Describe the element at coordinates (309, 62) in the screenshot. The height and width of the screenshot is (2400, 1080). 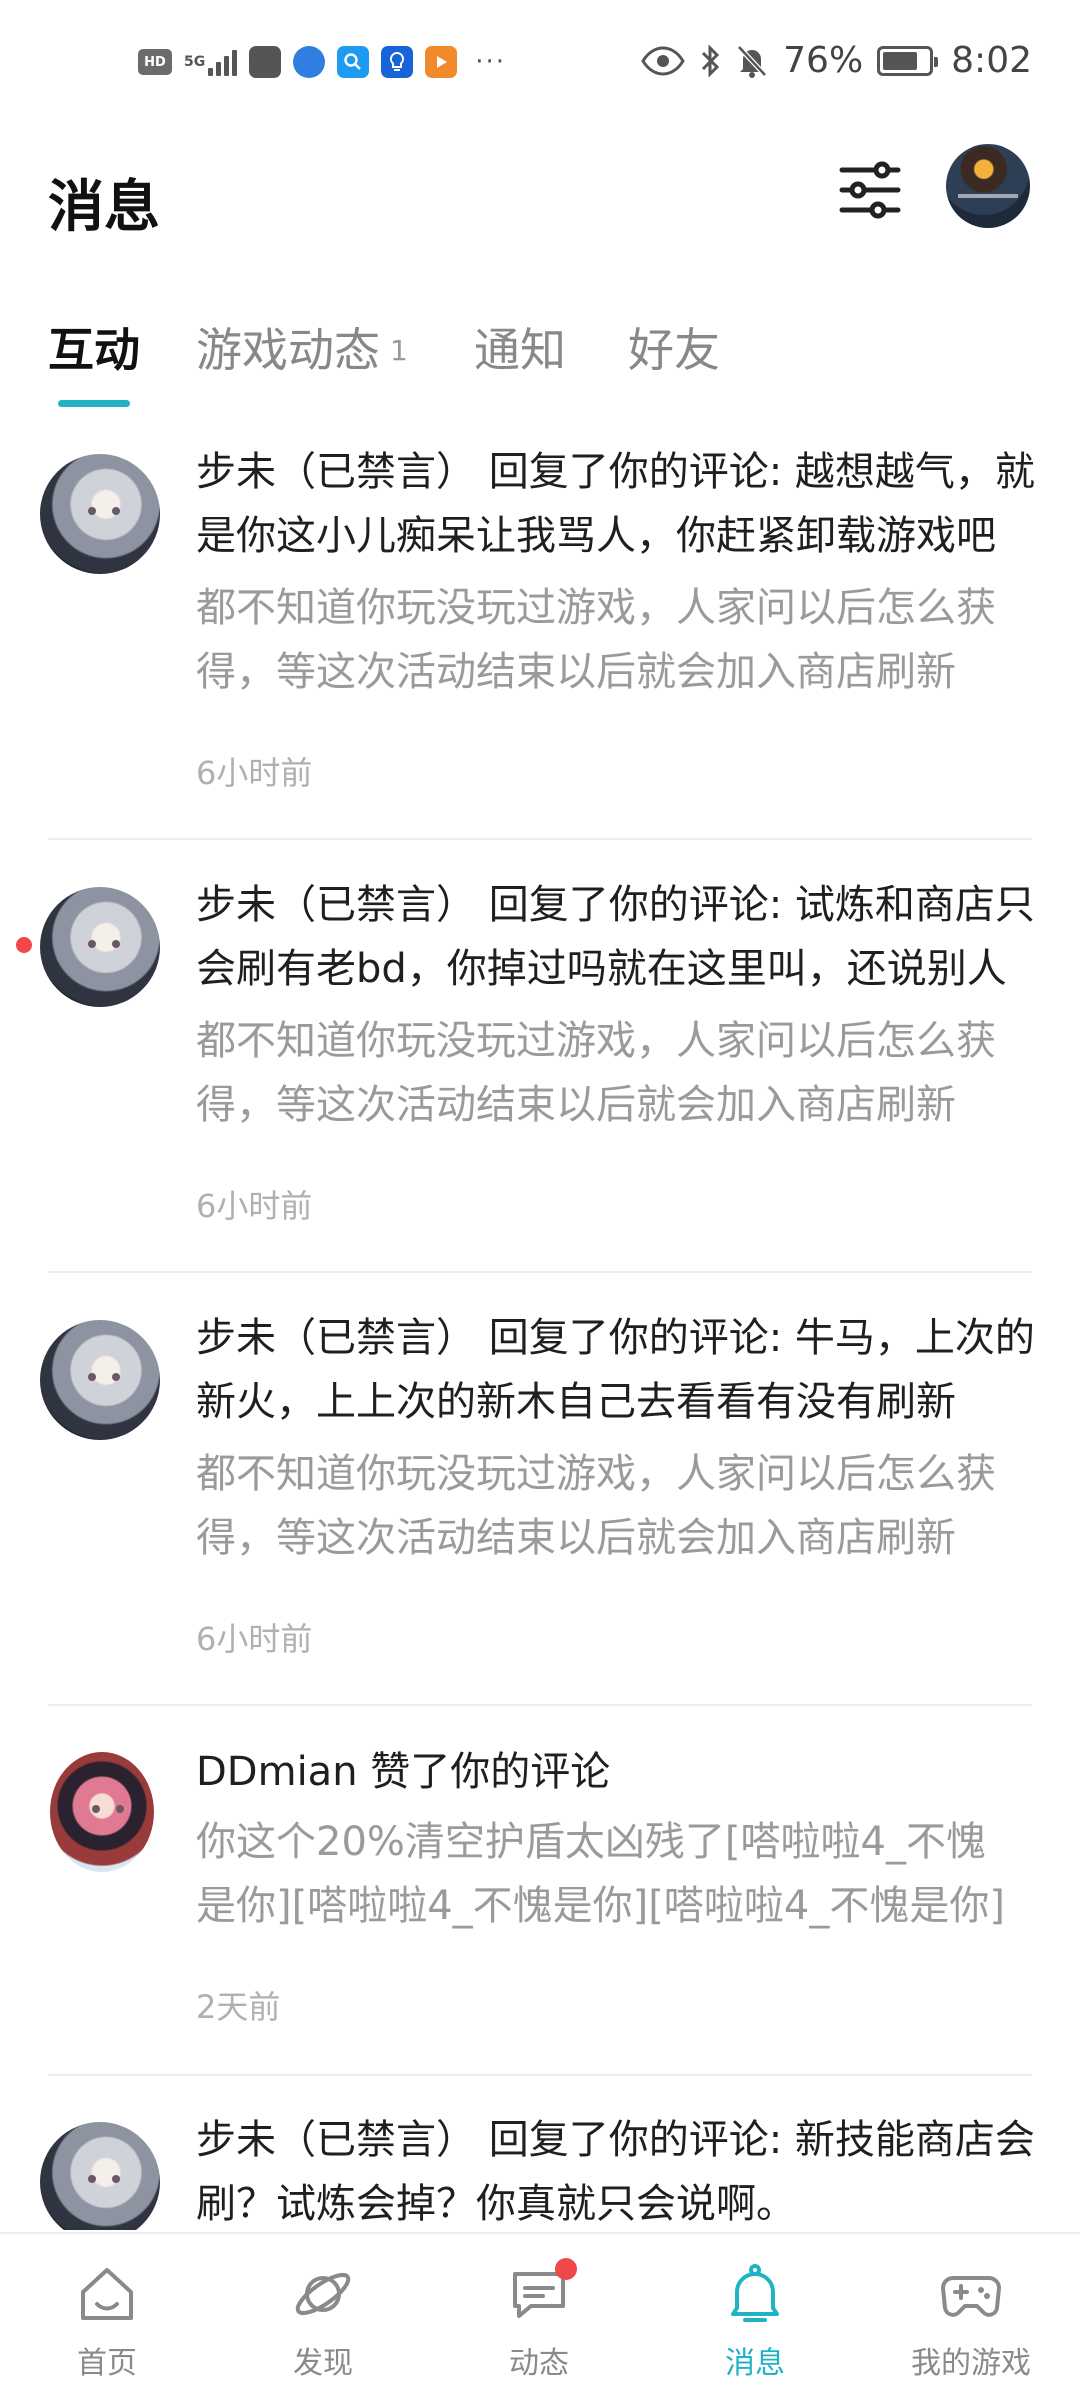
I see `browser-icon` at that location.